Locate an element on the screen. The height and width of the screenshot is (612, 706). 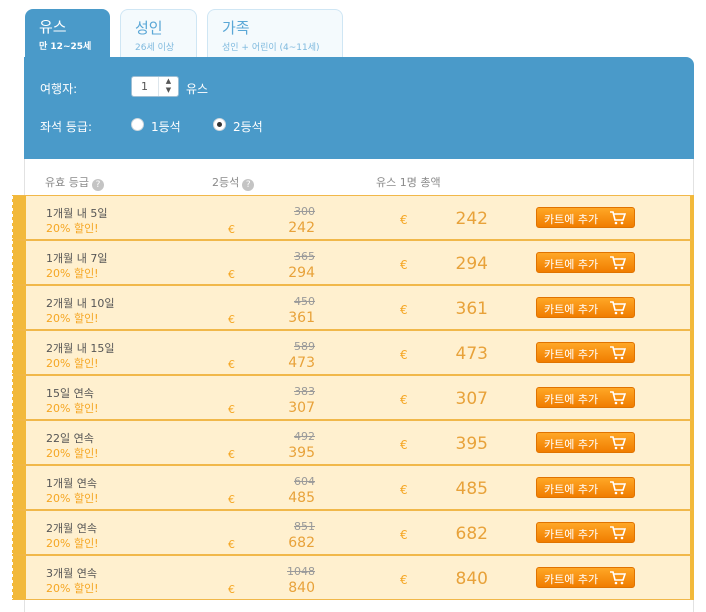
header-total-label: 유스 1명 총액 is located at coordinates (408, 182).